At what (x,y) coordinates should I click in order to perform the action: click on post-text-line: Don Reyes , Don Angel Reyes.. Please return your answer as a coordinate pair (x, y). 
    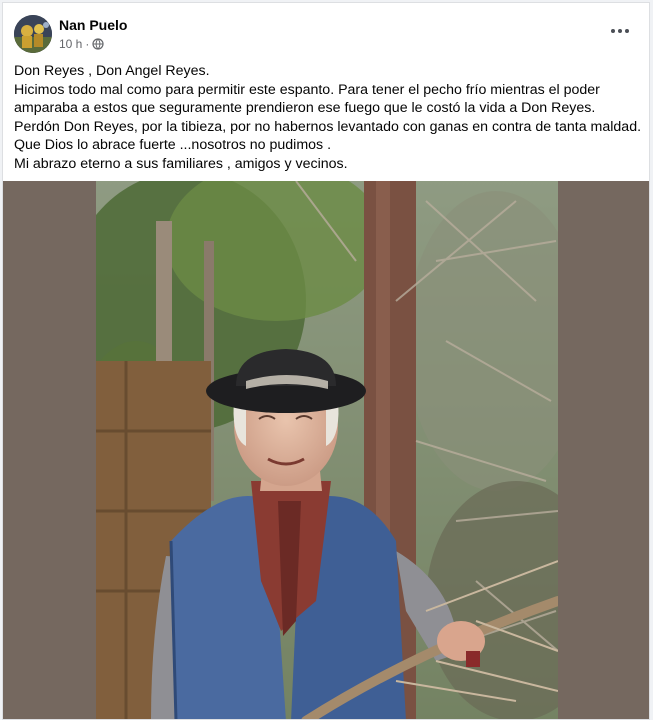
    Looking at the image, I should click on (112, 71).